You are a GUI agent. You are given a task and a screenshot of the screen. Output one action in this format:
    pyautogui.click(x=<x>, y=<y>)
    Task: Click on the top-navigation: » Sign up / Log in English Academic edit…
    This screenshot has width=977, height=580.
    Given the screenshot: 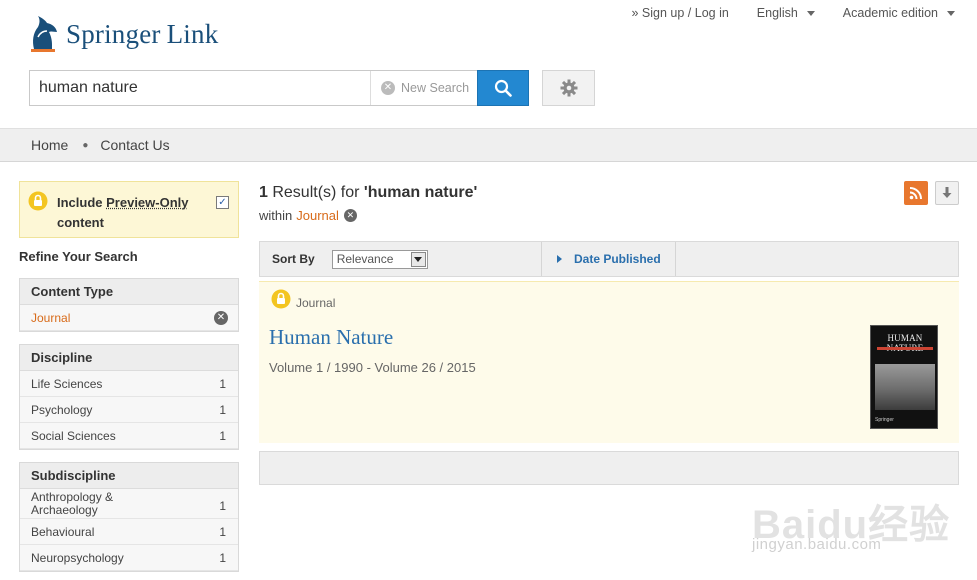 What is the action you would take?
    pyautogui.click(x=779, y=13)
    